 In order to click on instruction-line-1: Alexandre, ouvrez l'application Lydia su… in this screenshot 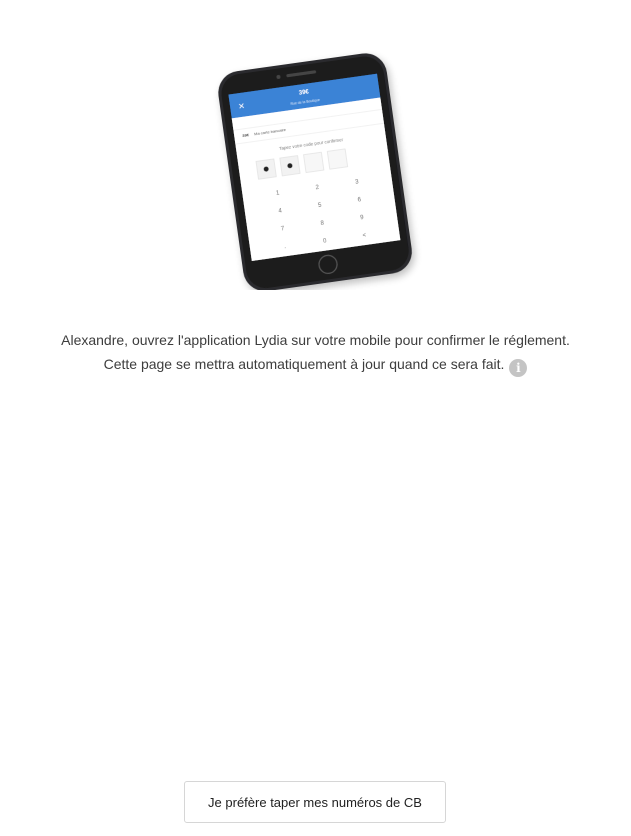, I will do `click(315, 340)`.